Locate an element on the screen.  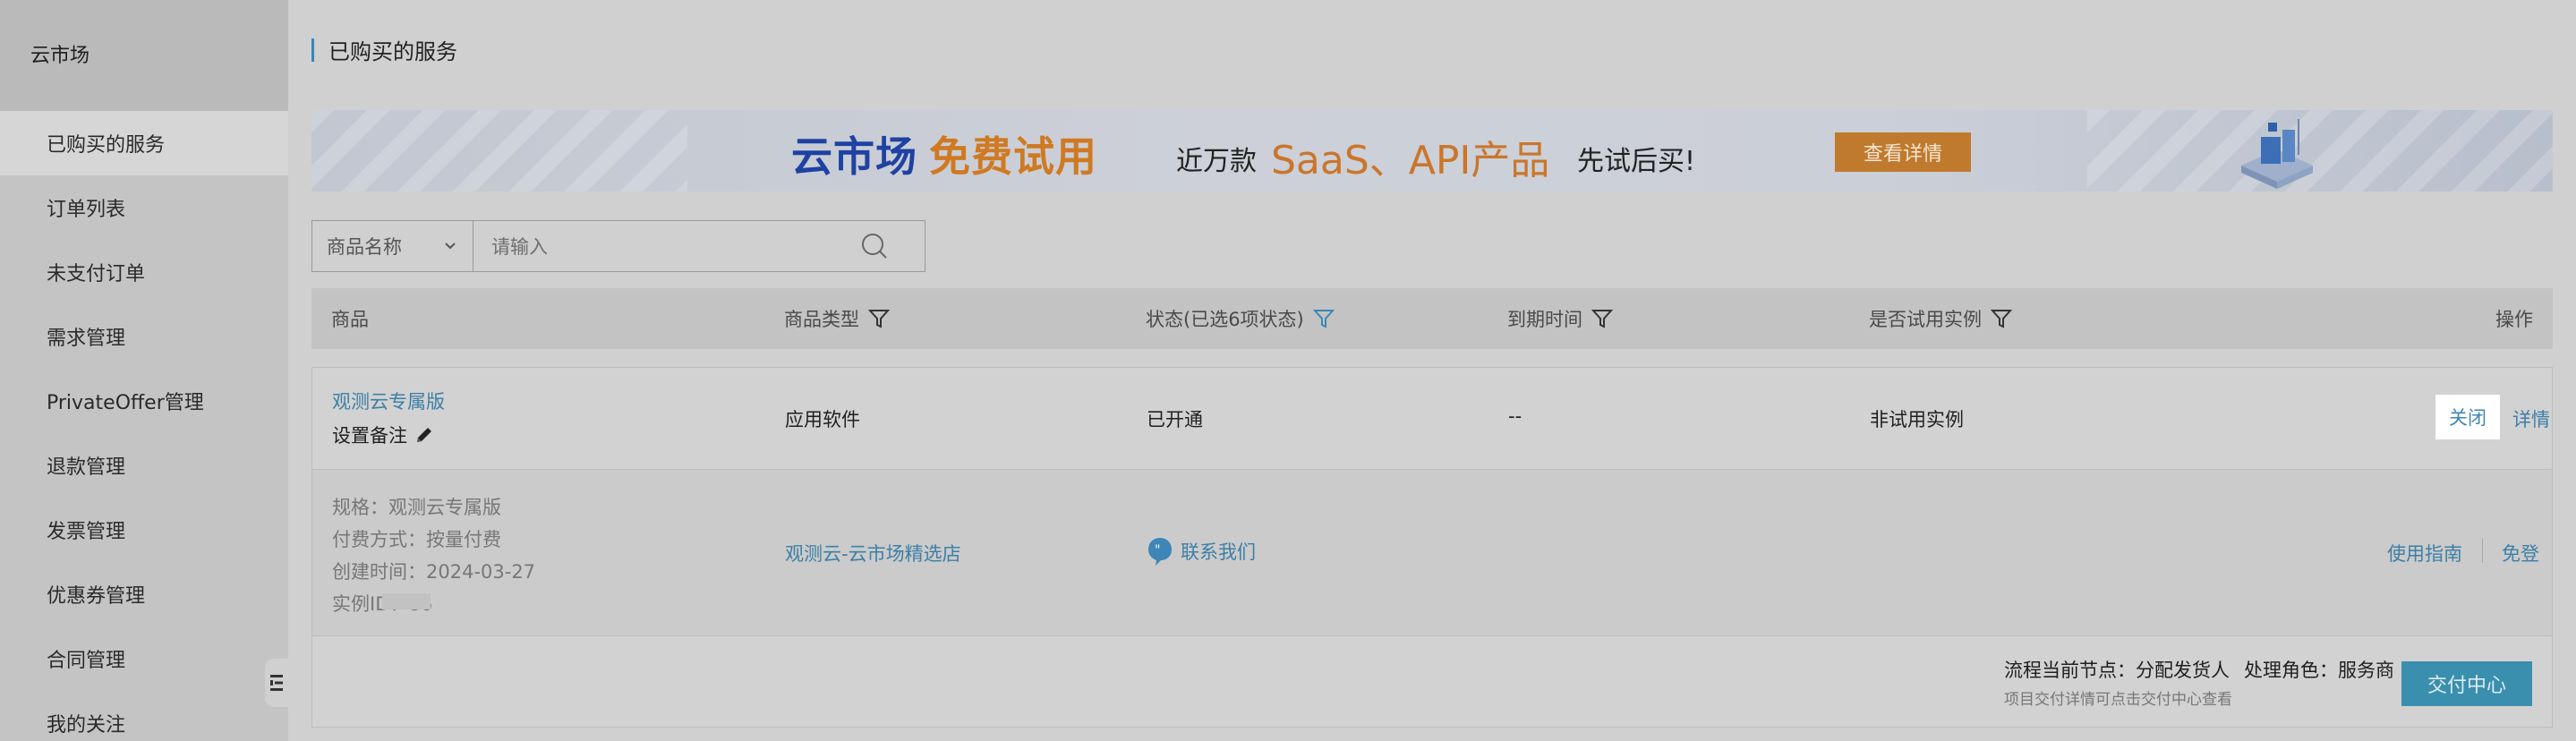
banner-suffix: 先试后买! is located at coordinates (1636, 161).